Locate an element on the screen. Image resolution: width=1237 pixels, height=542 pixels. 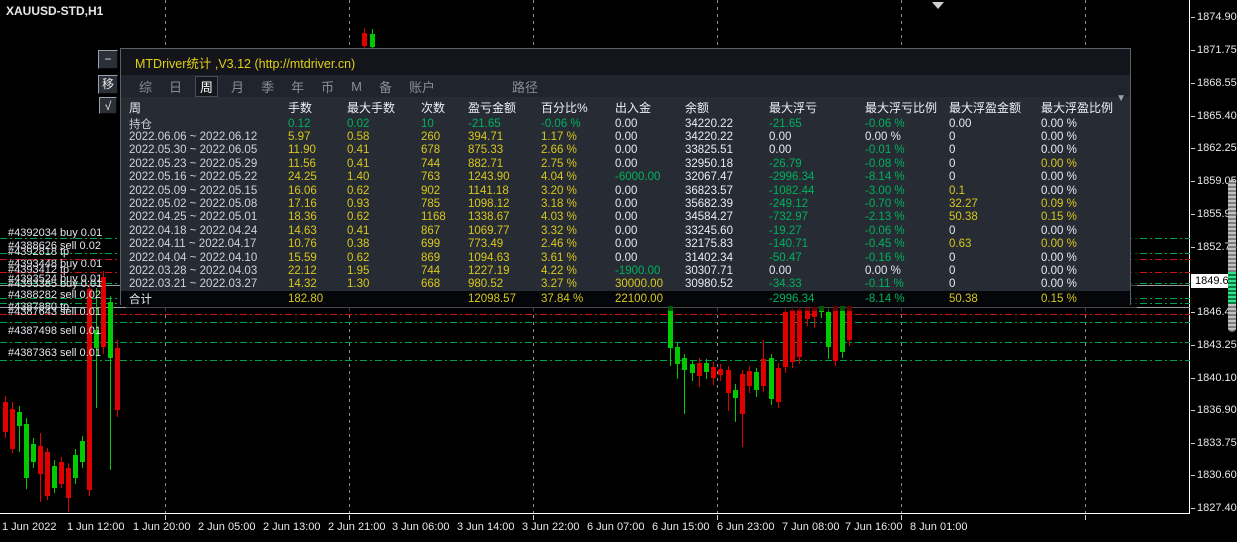
menu-item-日: 日 is located at coordinates (175, 86).